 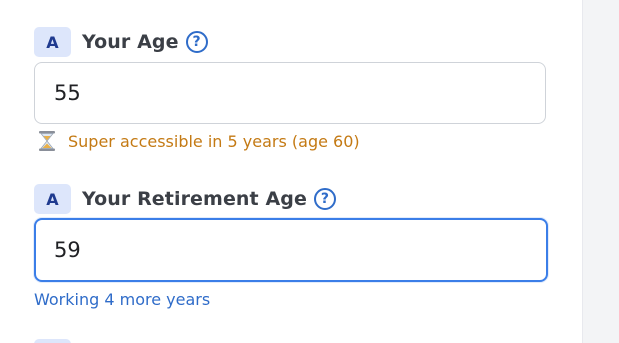 I want to click on retirement-age-label: Your Retirement Age, so click(x=194, y=199).